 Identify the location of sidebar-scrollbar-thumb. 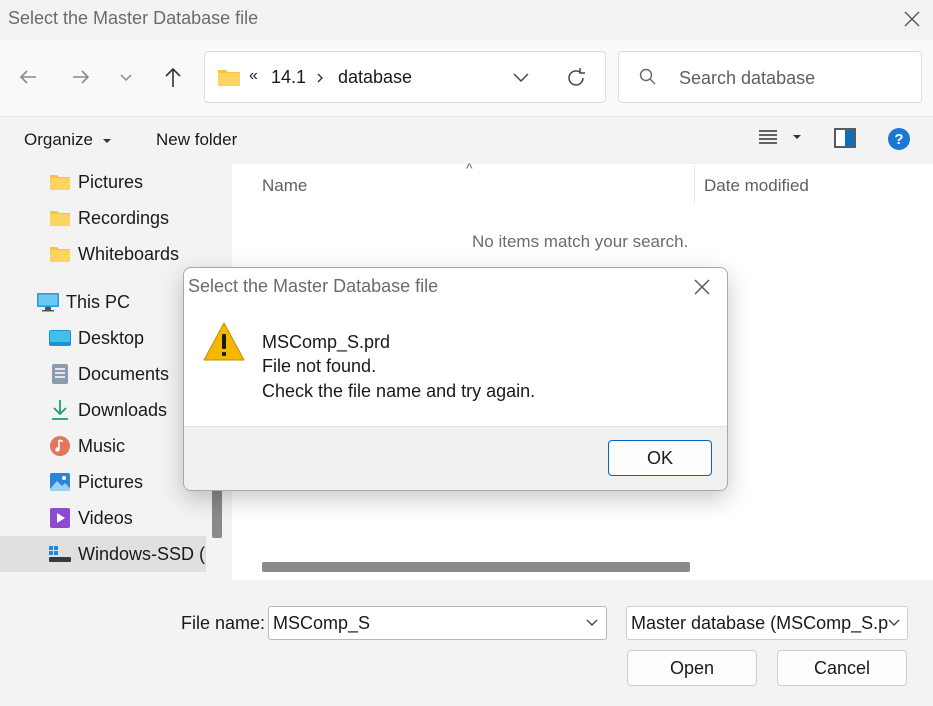
(217, 514).